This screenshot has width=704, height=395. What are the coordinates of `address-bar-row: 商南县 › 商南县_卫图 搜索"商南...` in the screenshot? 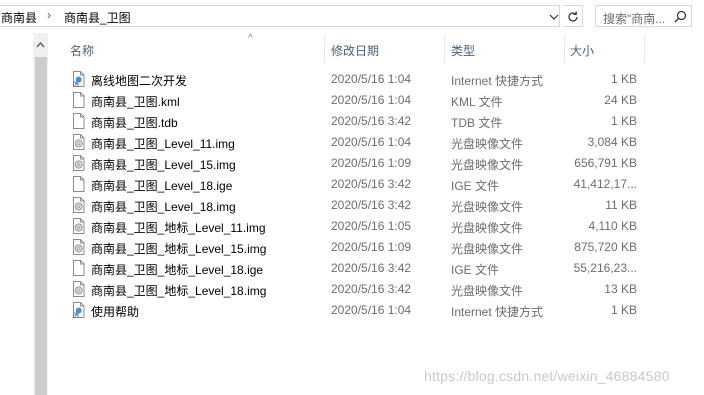 It's located at (352, 16).